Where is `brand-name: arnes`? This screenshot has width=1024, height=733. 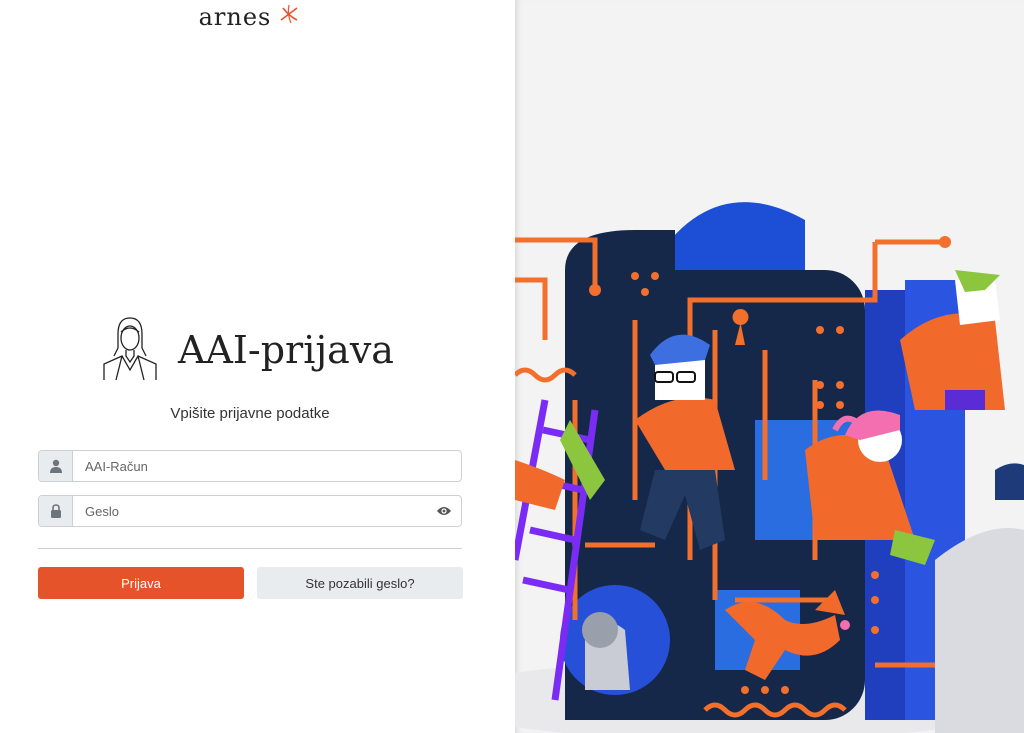 brand-name: arnes is located at coordinates (235, 17).